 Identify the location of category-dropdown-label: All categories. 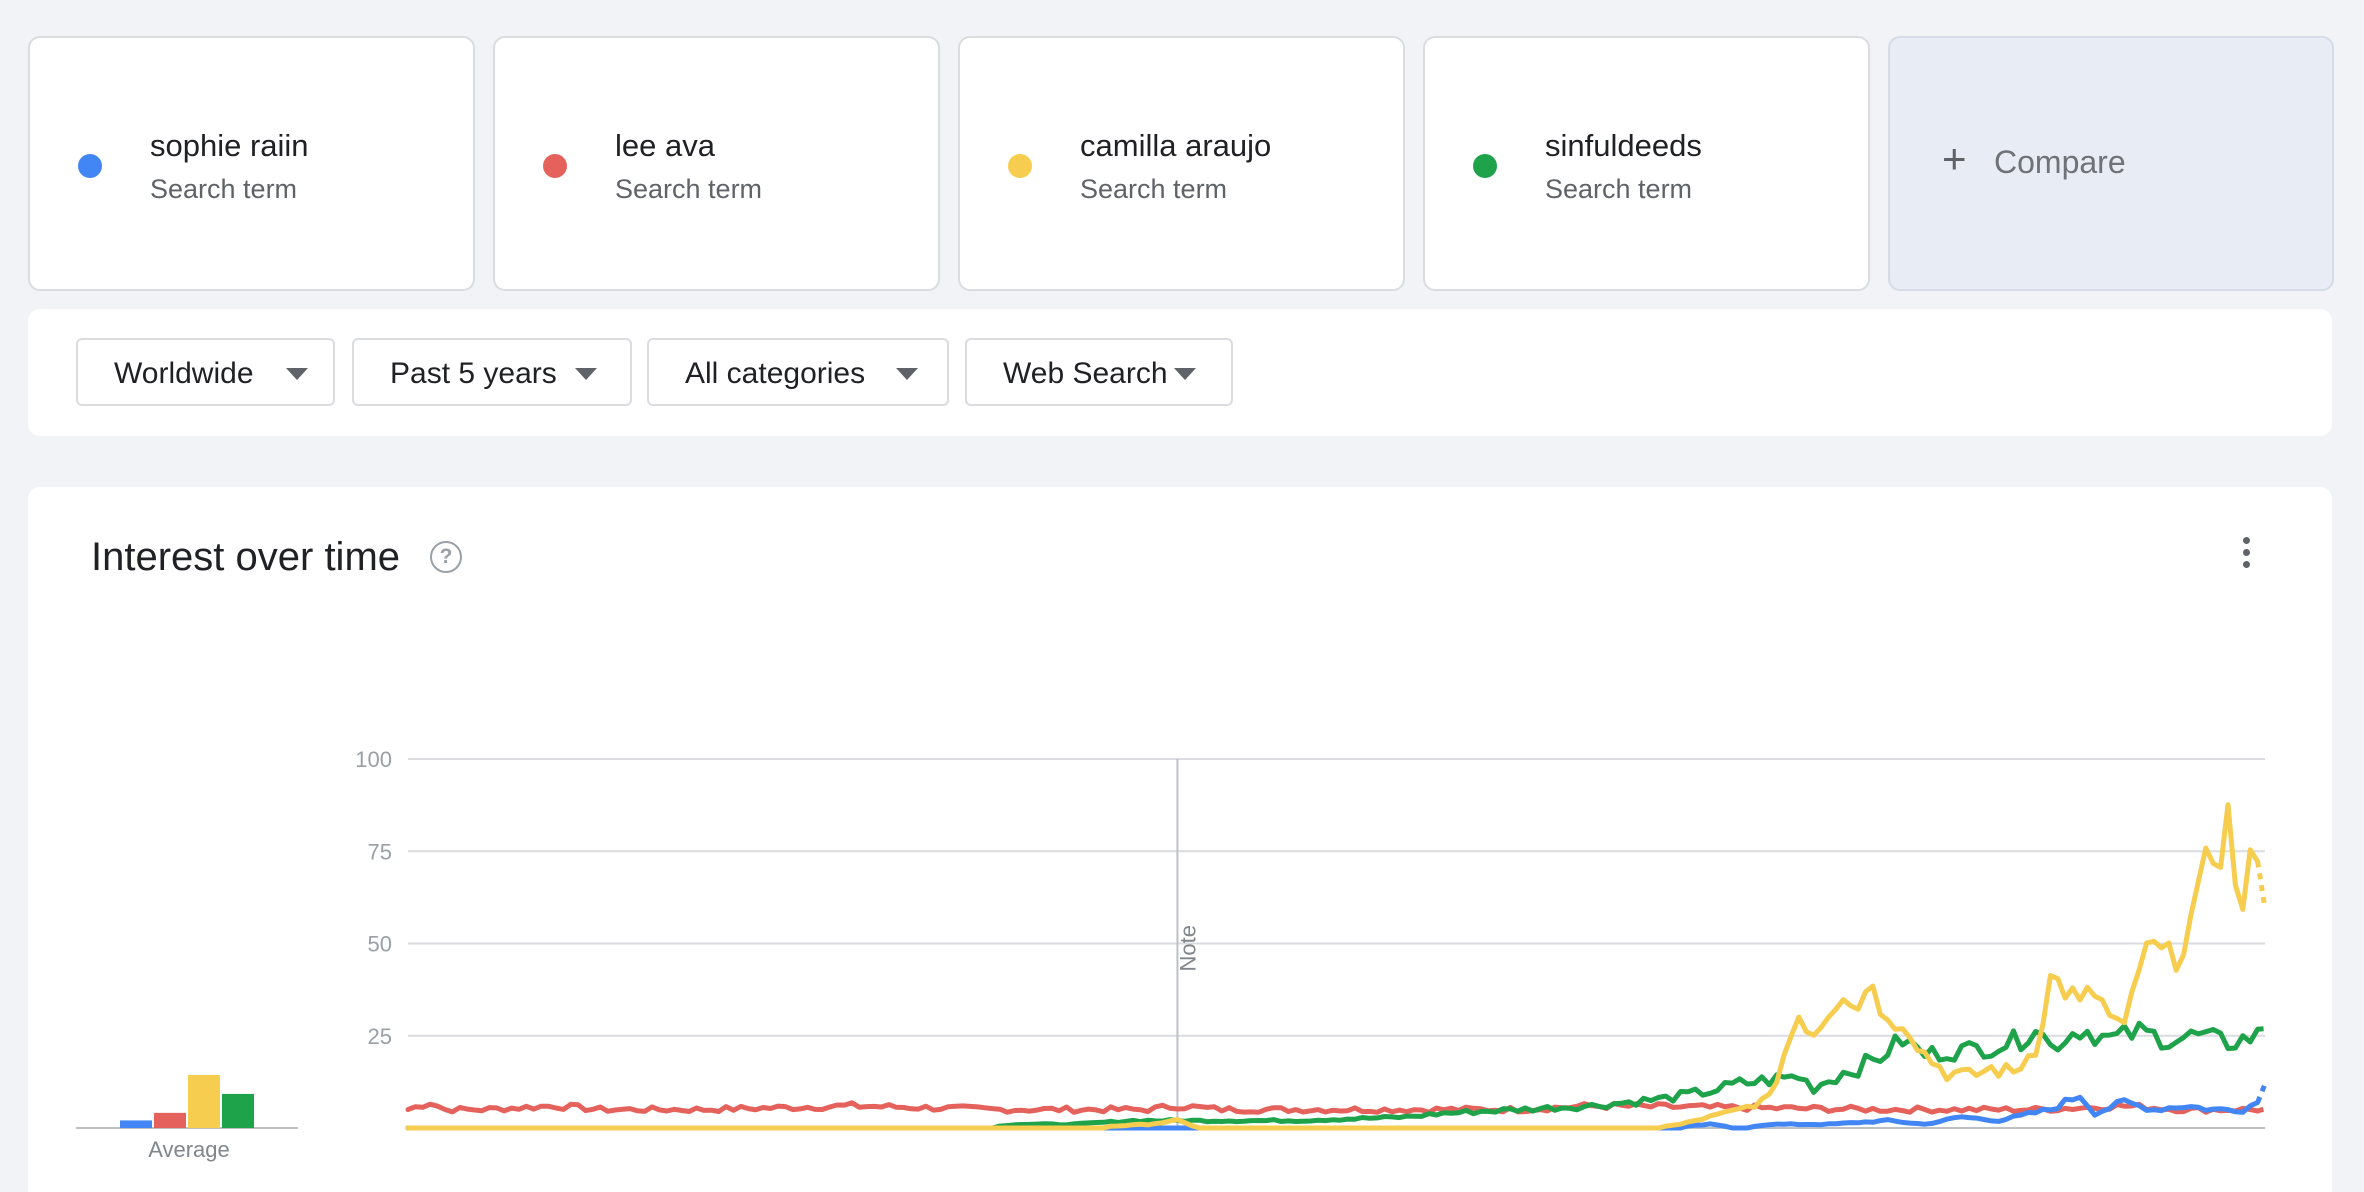
(775, 373).